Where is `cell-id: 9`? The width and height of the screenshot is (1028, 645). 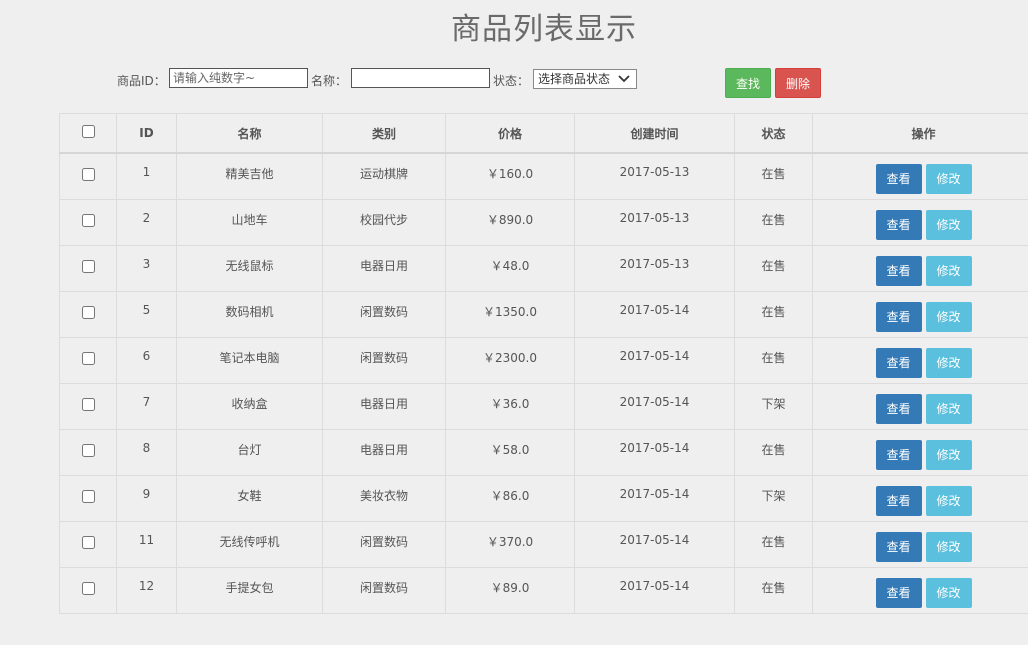
cell-id: 9 is located at coordinates (146, 498).